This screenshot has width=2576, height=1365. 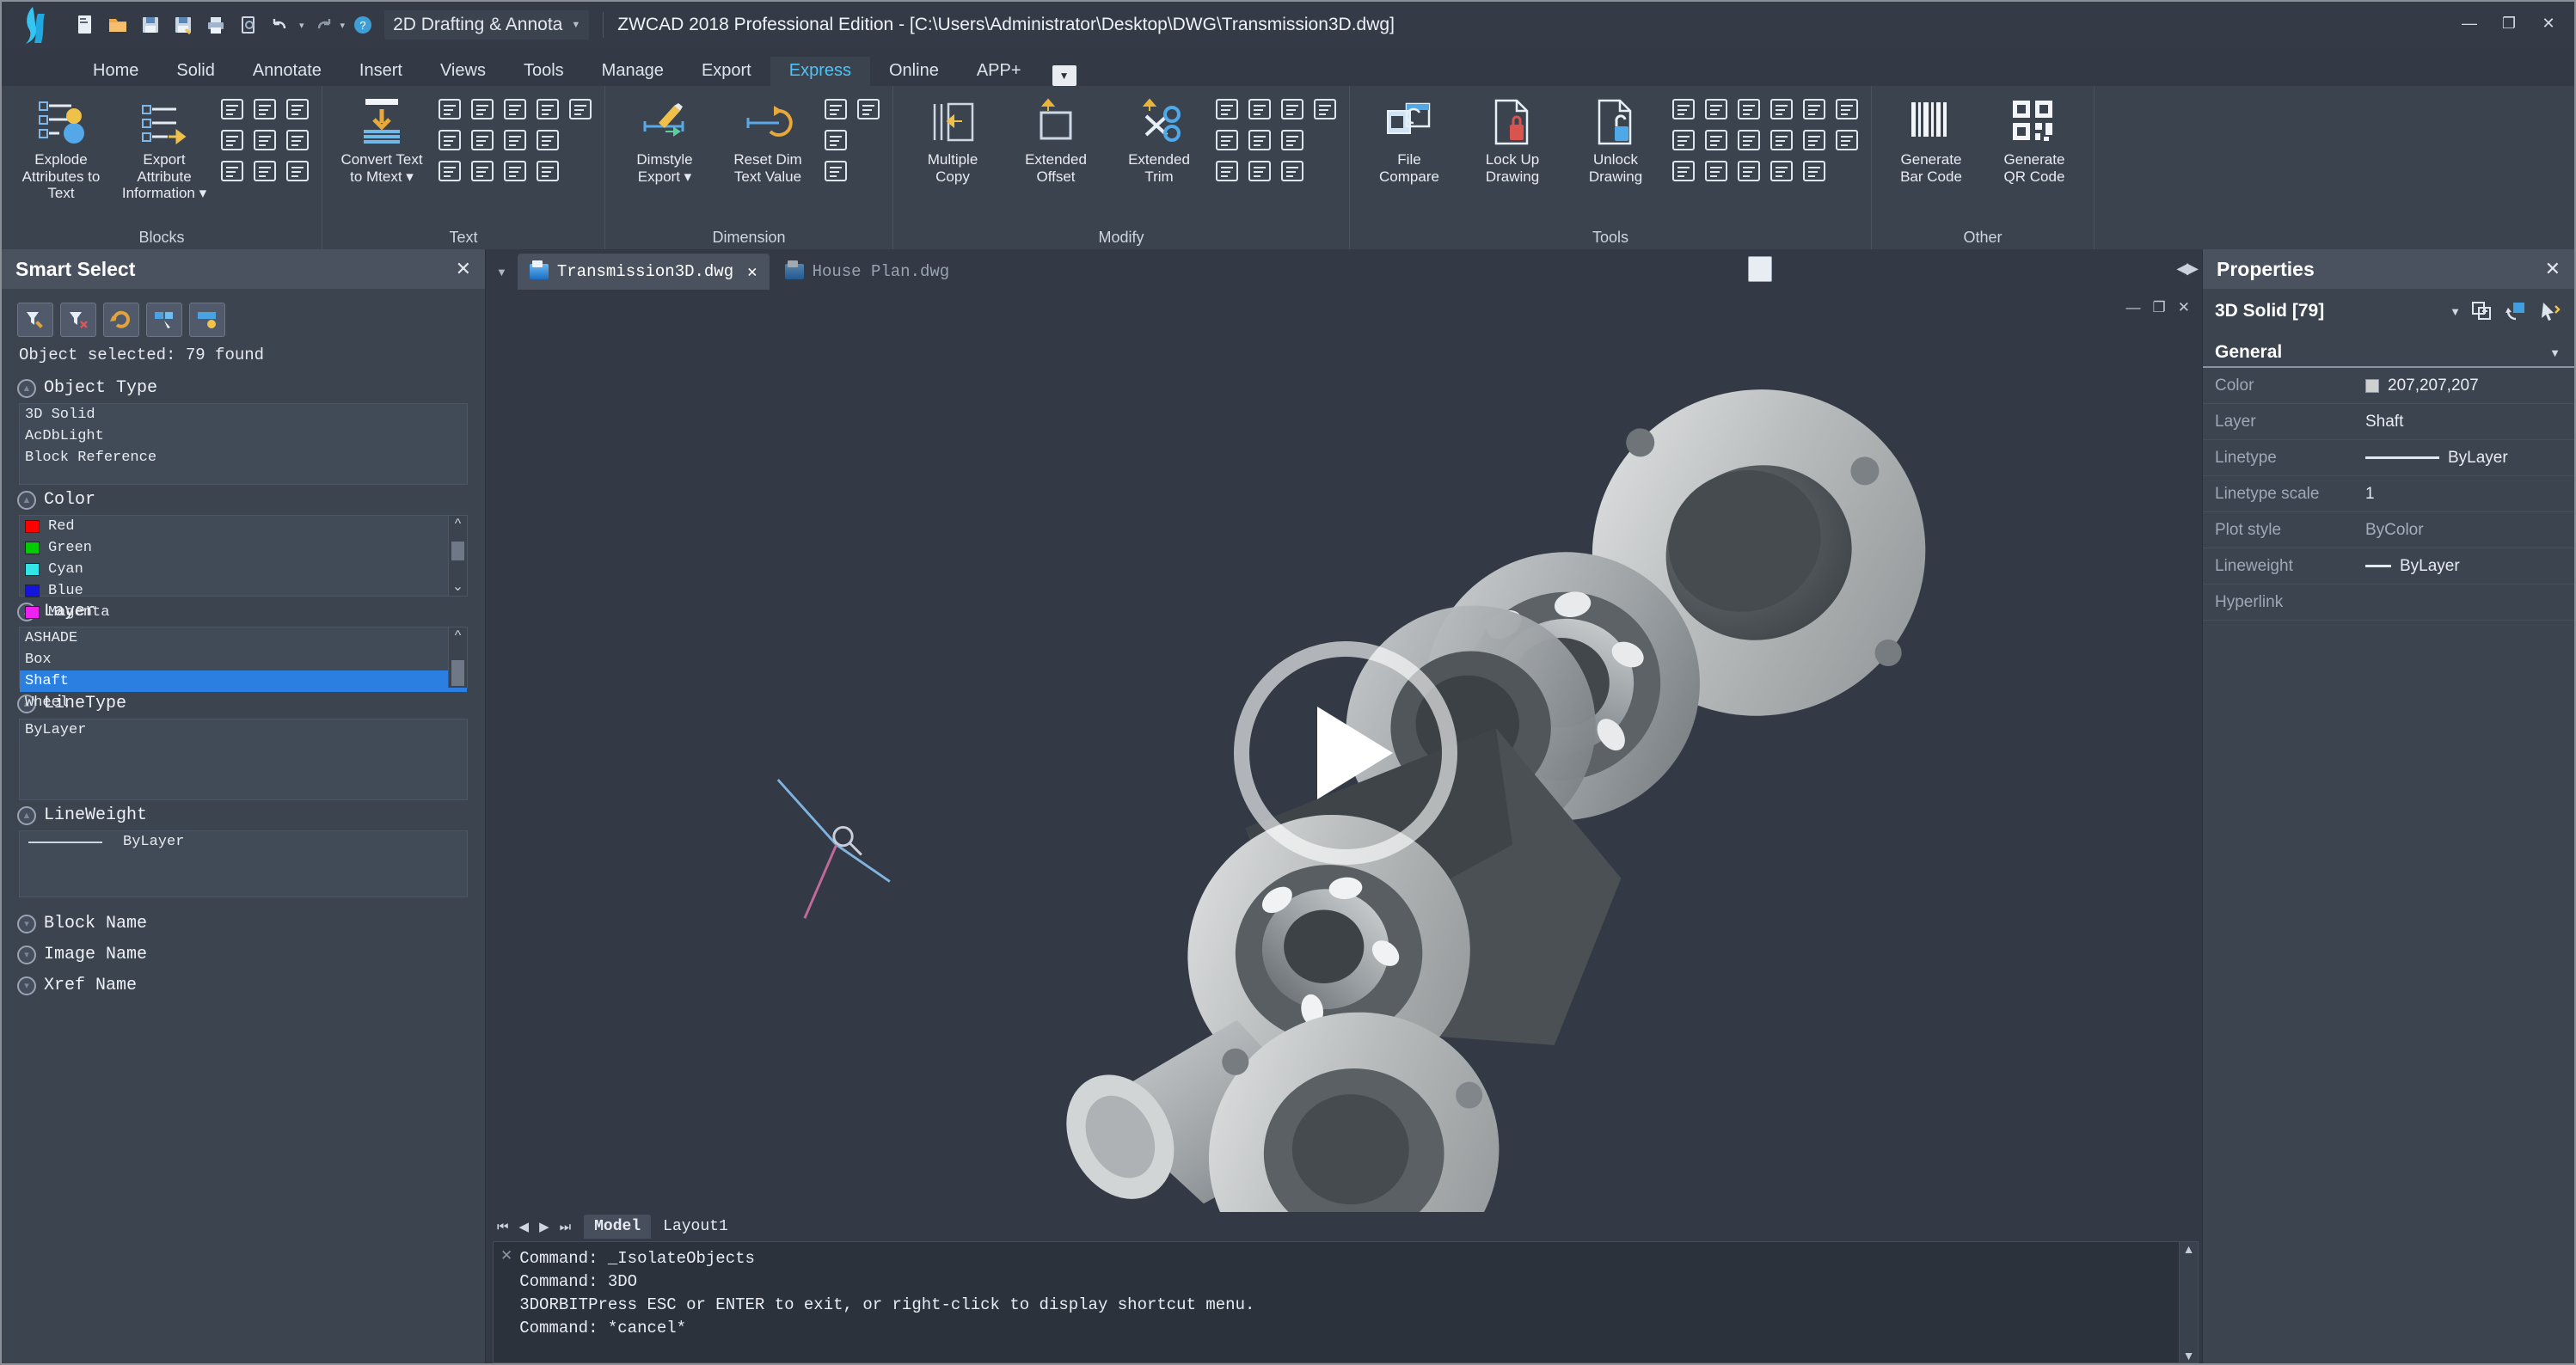 What do you see at coordinates (2184, 307) in the screenshot?
I see `viewport-close-button: ✕` at bounding box center [2184, 307].